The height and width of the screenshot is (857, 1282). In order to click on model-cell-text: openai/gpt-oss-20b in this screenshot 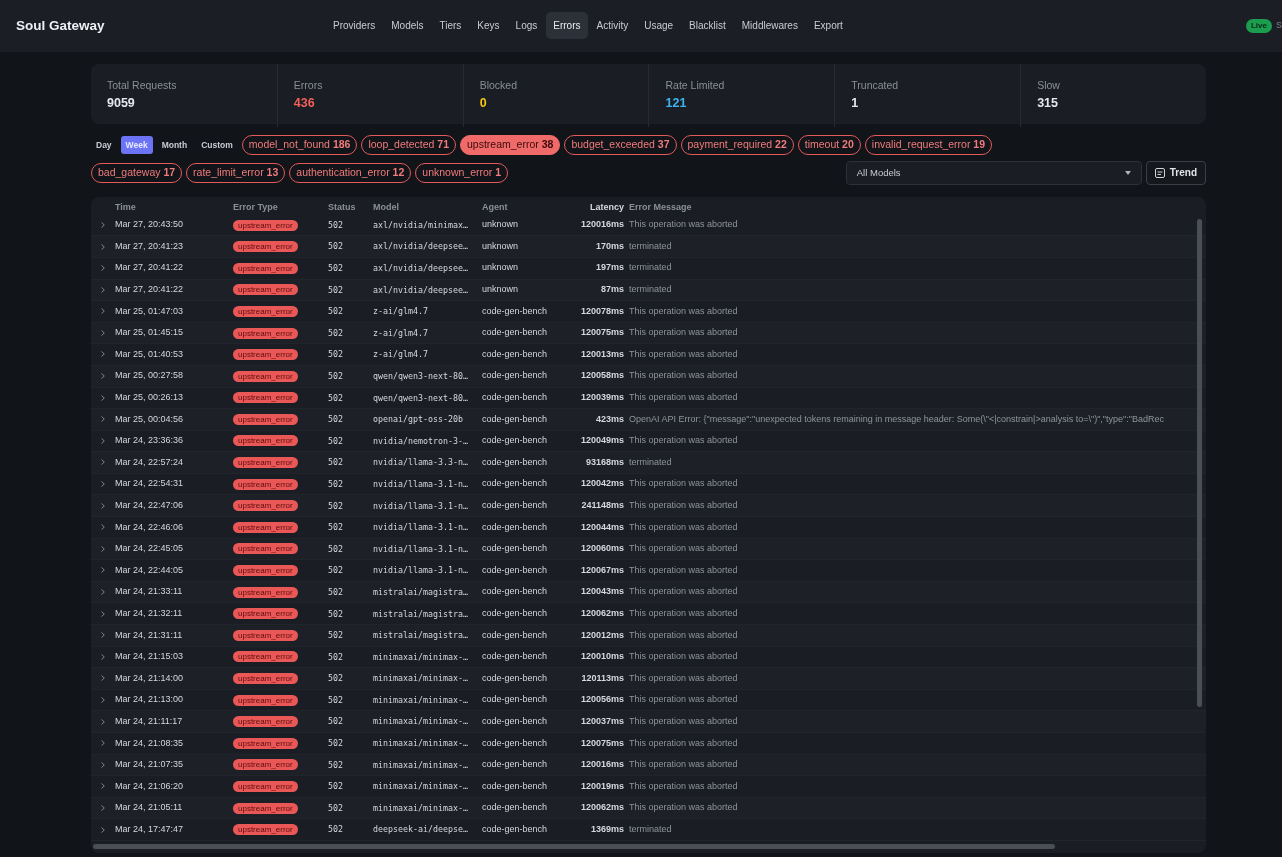, I will do `click(418, 419)`.